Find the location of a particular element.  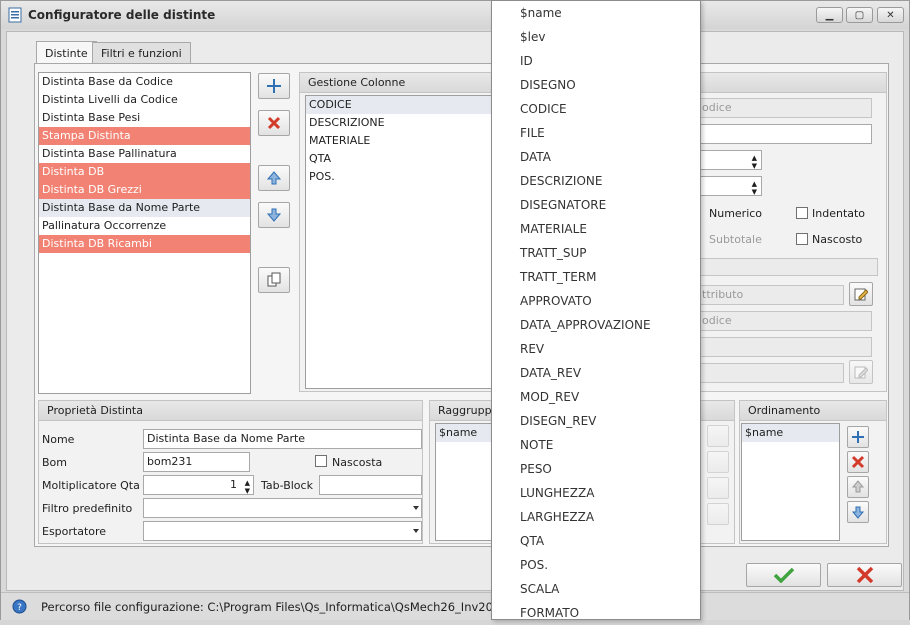

tab-distinte: Distinte is located at coordinates (66, 52).